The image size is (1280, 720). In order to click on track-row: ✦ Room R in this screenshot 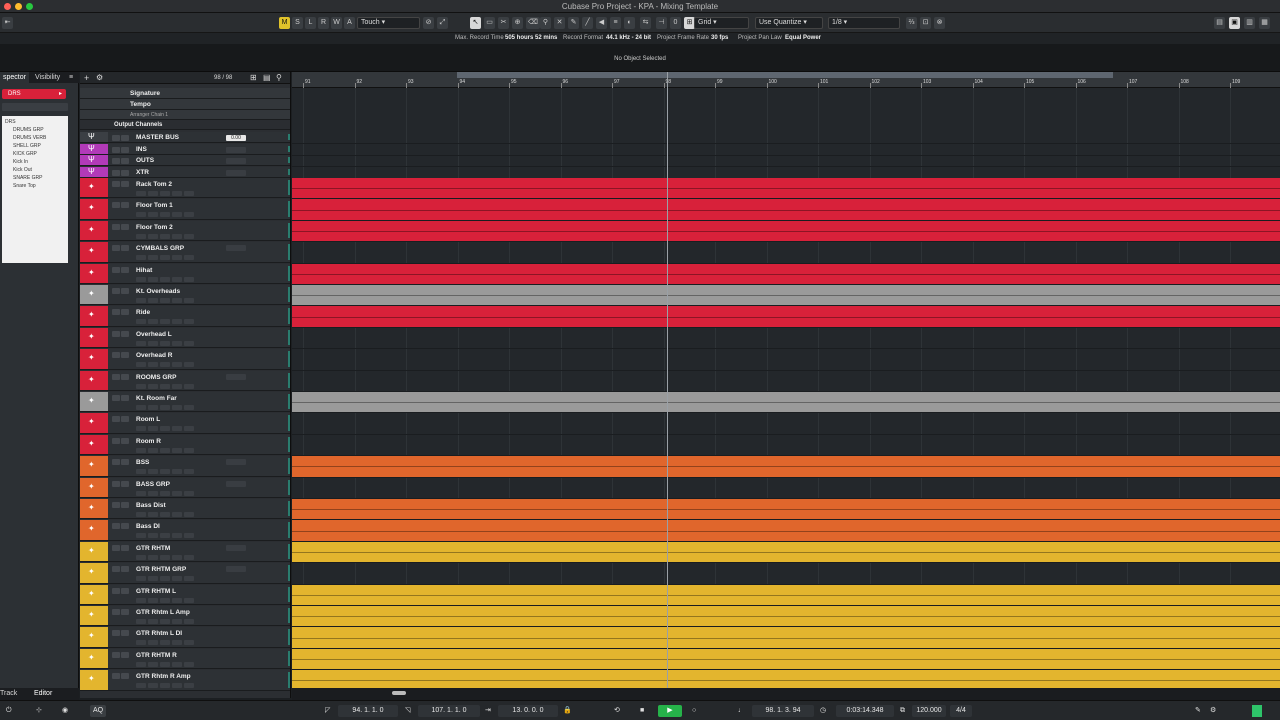, I will do `click(185, 445)`.